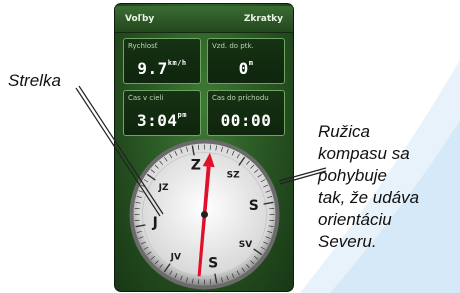 The width and height of the screenshot is (460, 293). What do you see at coordinates (245, 245) in the screenshot?
I see `compass-cardinal-label: SV` at bounding box center [245, 245].